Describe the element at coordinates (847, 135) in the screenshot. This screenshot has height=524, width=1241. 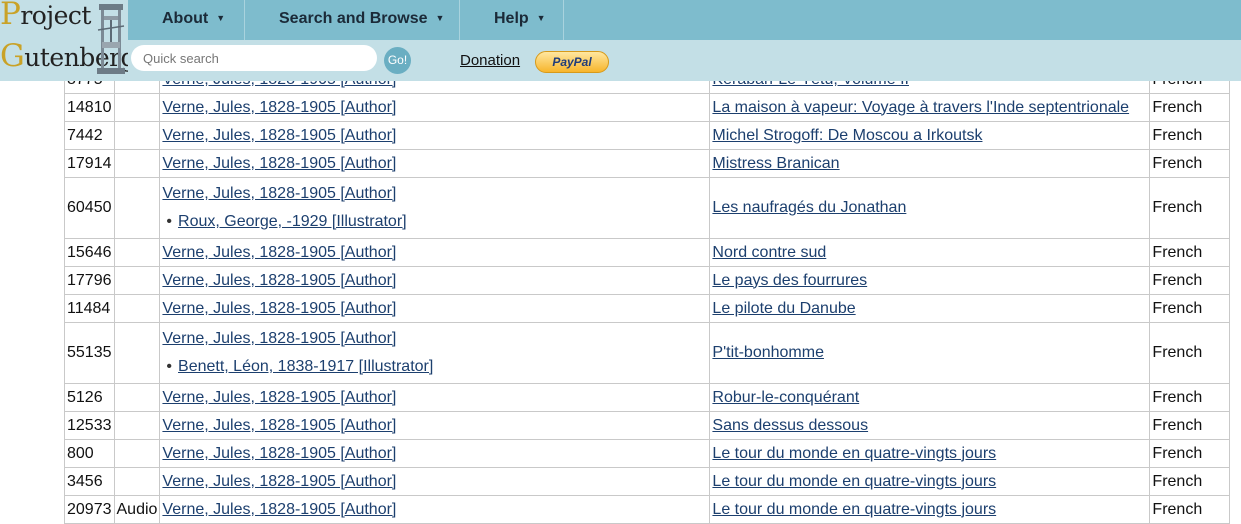
I see `title-link: Michel Strogoff: De Moscou a Irkoutsk` at that location.